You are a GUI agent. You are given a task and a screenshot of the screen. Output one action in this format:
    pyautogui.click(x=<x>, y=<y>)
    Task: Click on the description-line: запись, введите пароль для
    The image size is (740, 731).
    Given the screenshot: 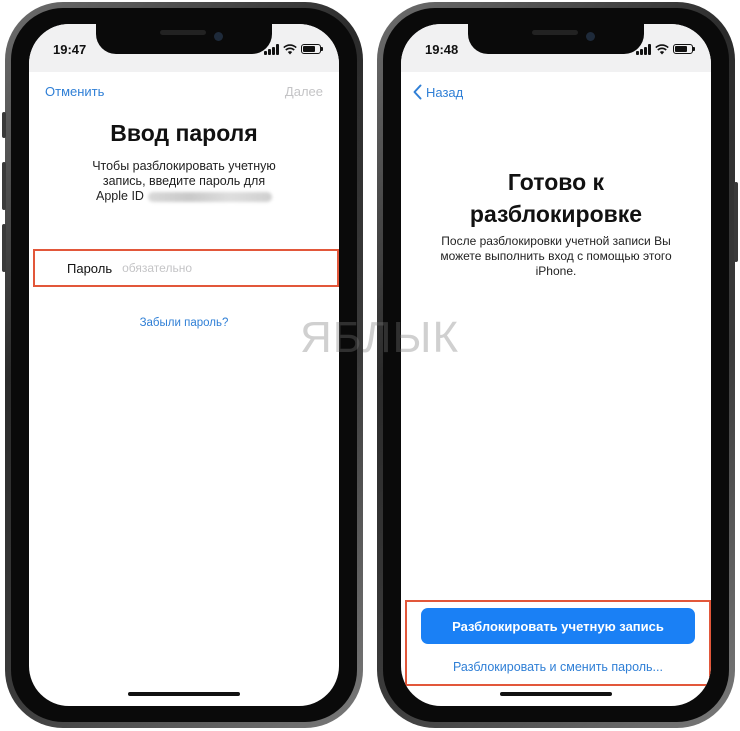 What is the action you would take?
    pyautogui.click(x=184, y=181)
    